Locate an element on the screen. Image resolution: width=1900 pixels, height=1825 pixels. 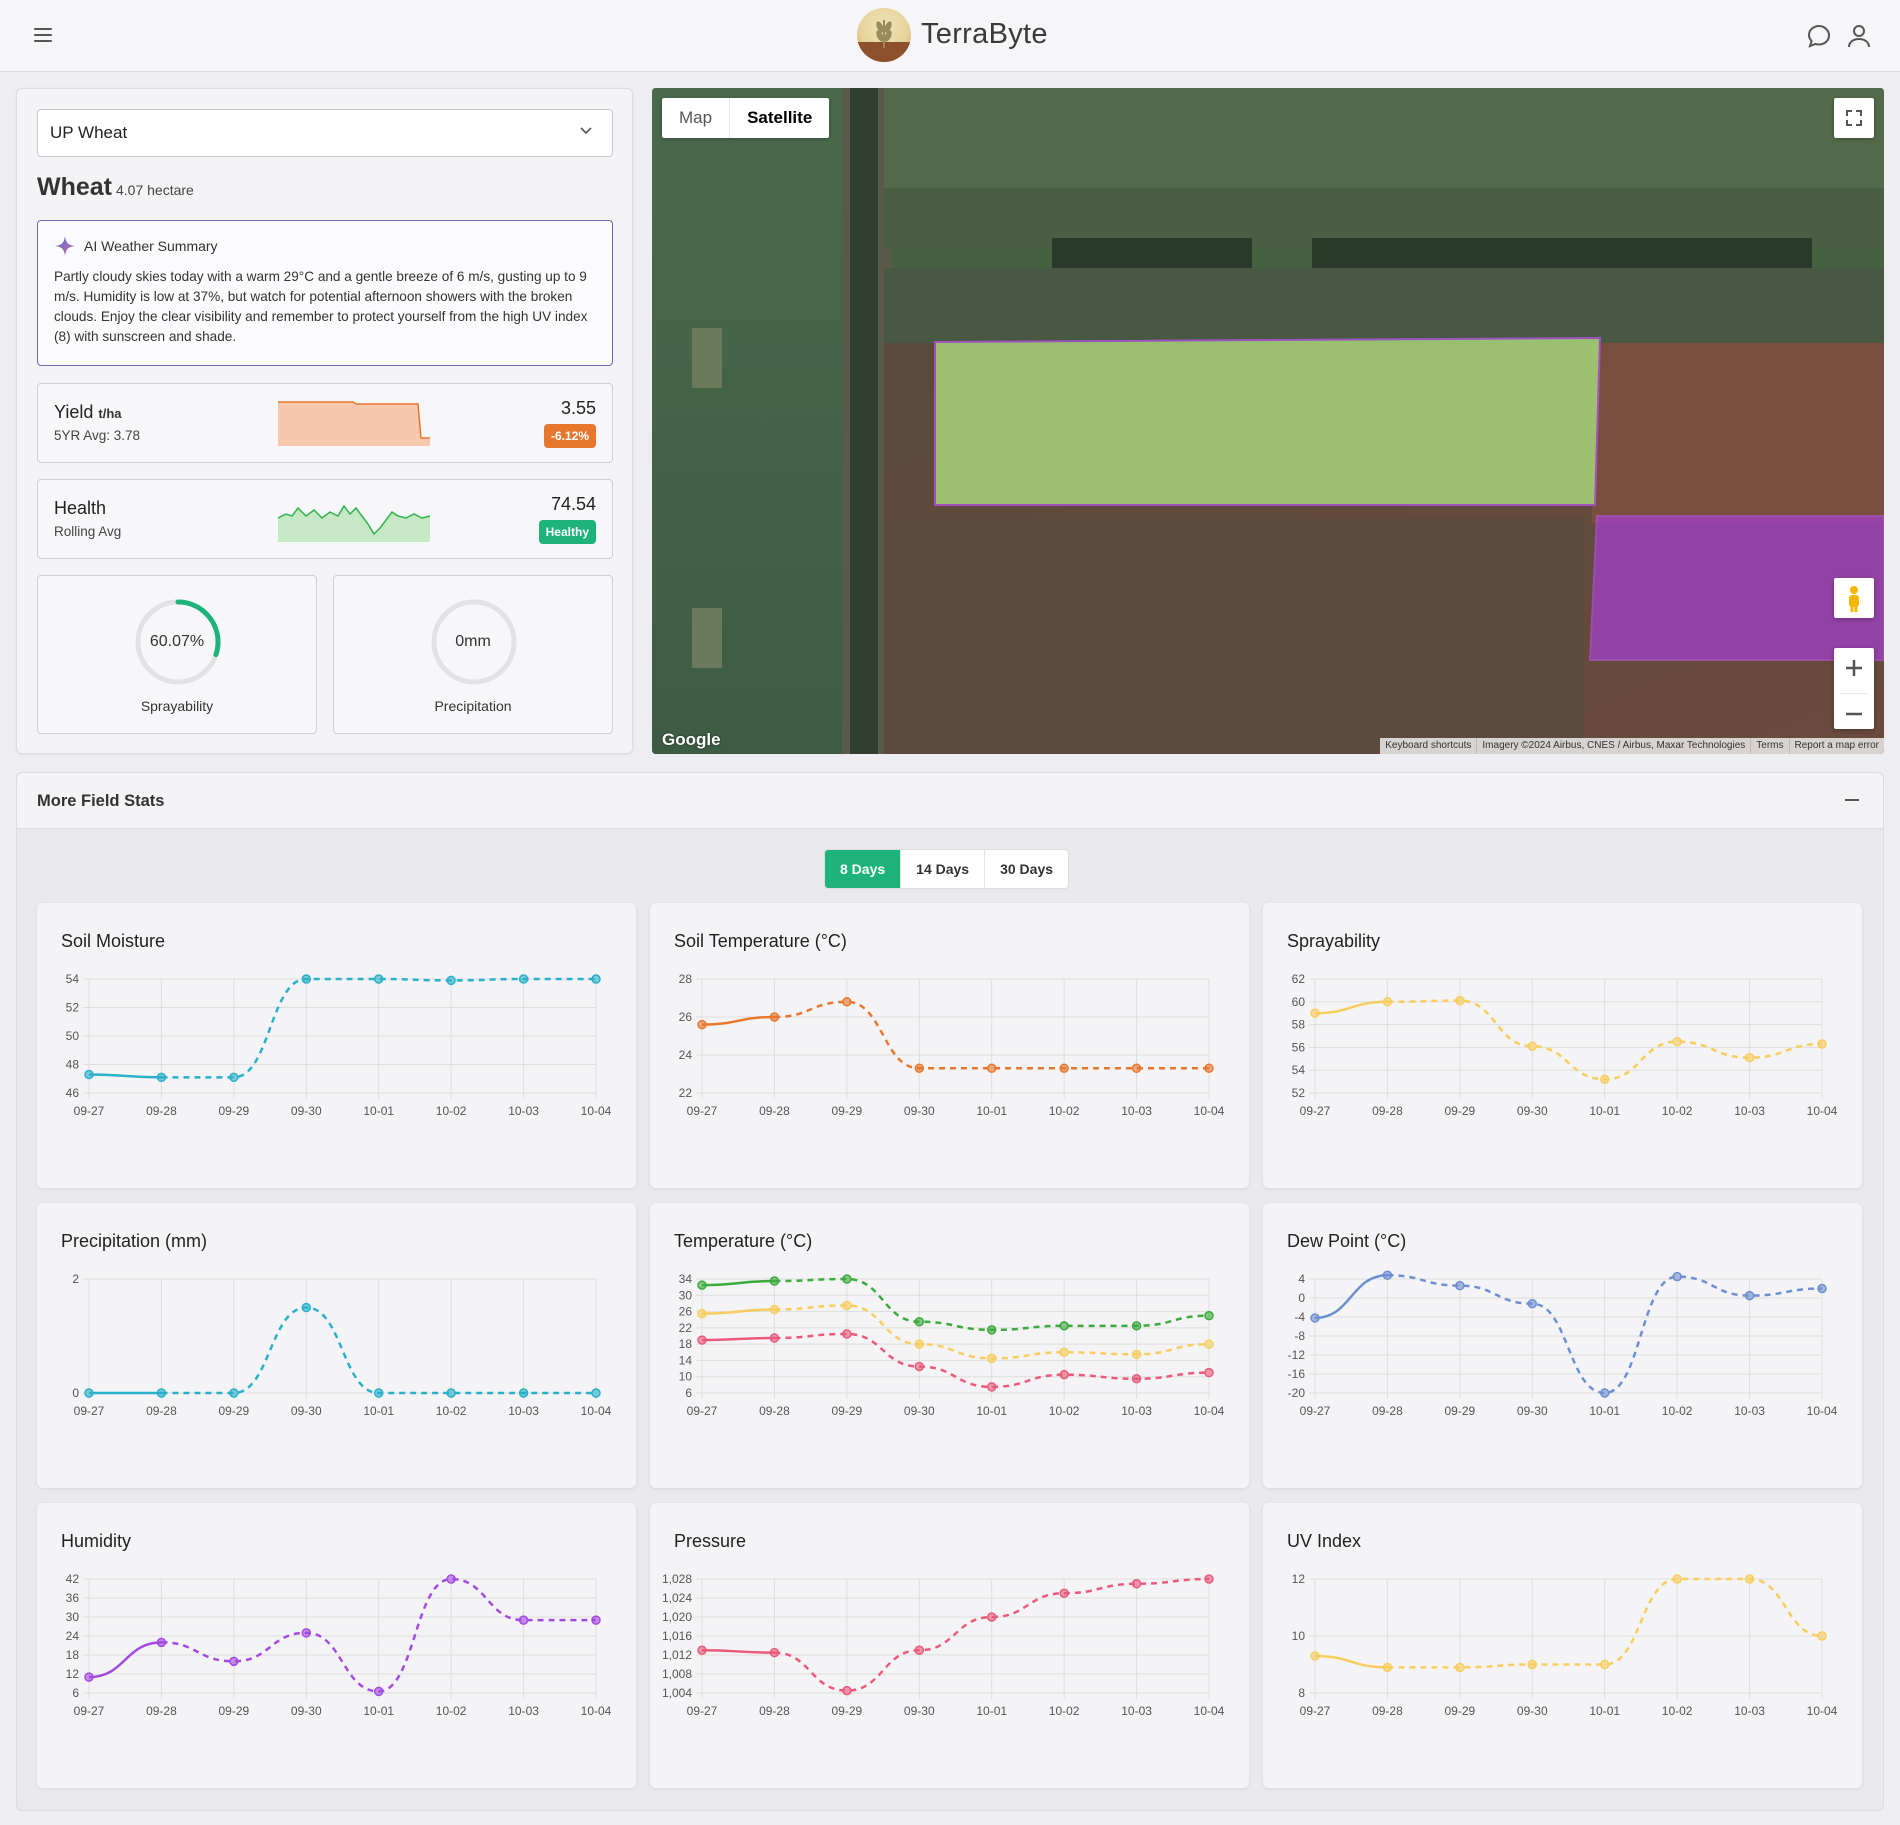
user-icon is located at coordinates (1859, 36).